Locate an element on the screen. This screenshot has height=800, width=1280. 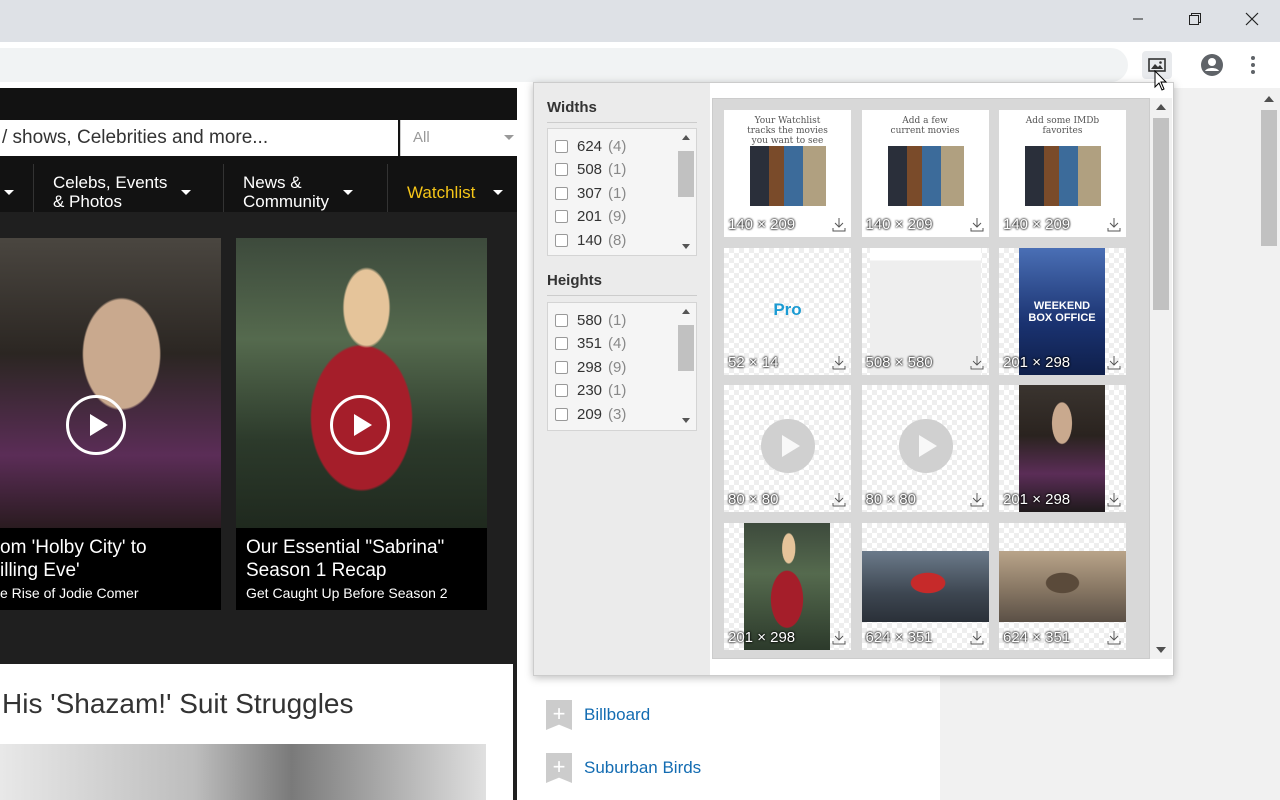
width-filter-option: 307 (1) is located at coordinates (590, 193).